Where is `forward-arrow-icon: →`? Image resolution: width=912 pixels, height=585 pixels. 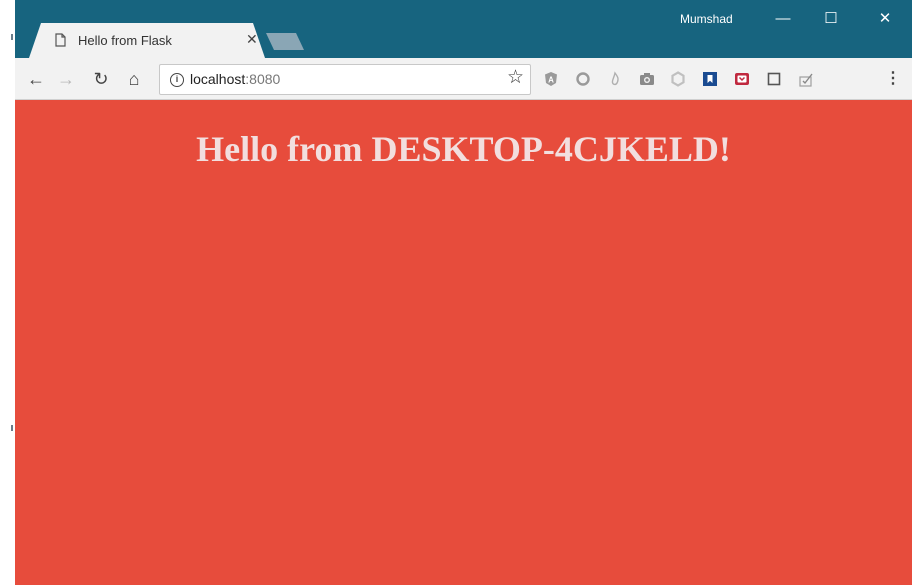 forward-arrow-icon: → is located at coordinates (66, 79).